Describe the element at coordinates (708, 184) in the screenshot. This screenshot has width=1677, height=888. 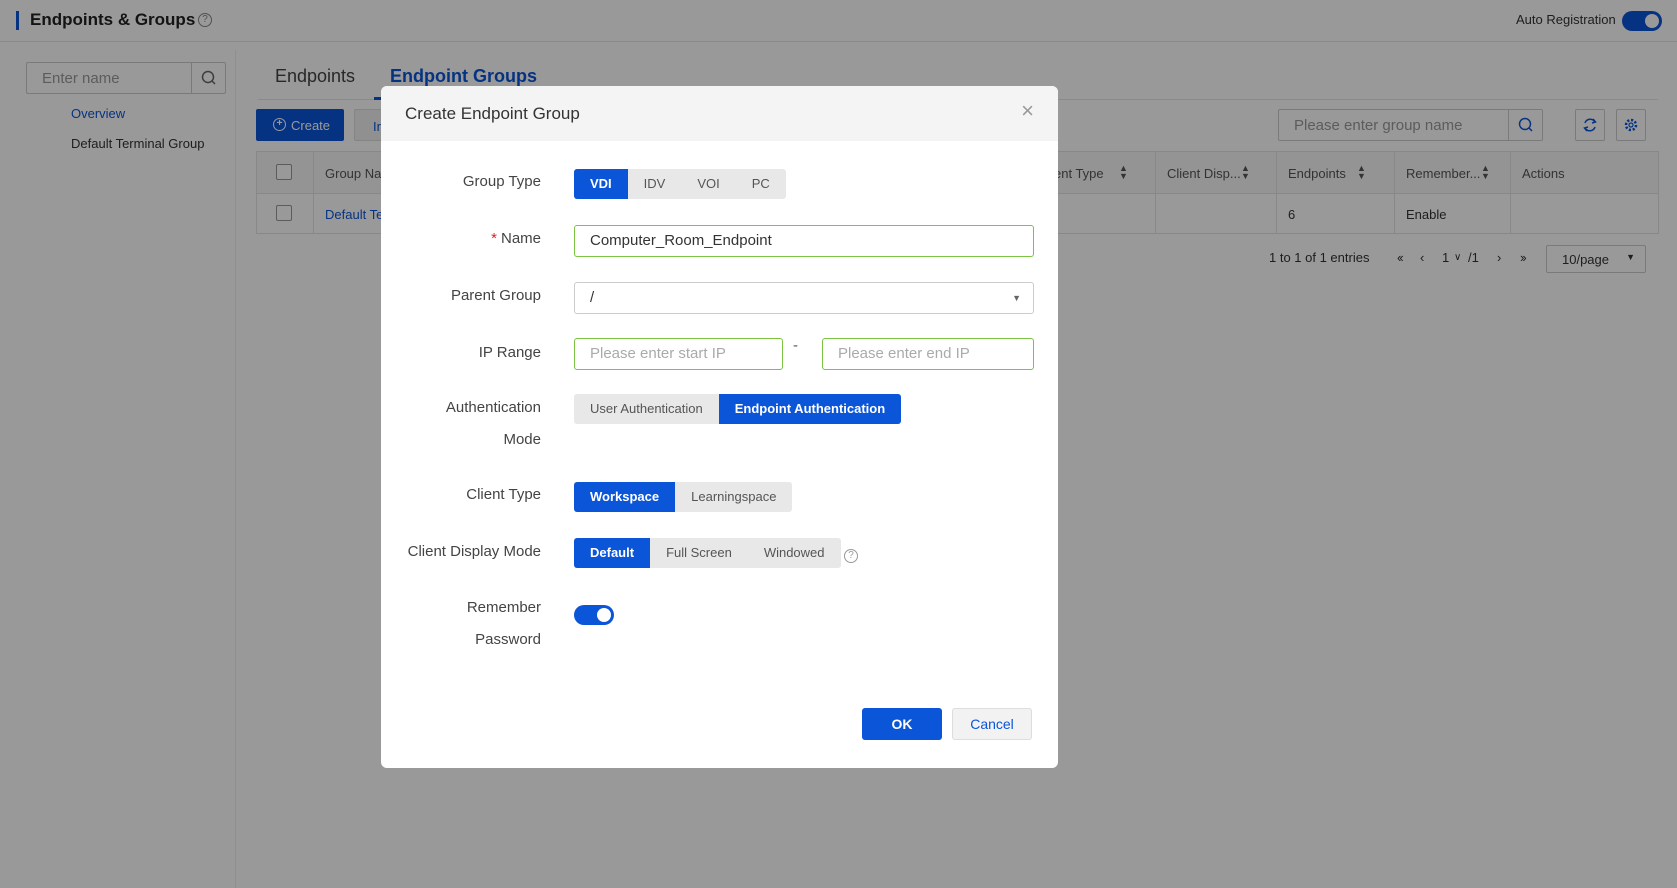
I see `group-type-option-voi: VOI` at that location.